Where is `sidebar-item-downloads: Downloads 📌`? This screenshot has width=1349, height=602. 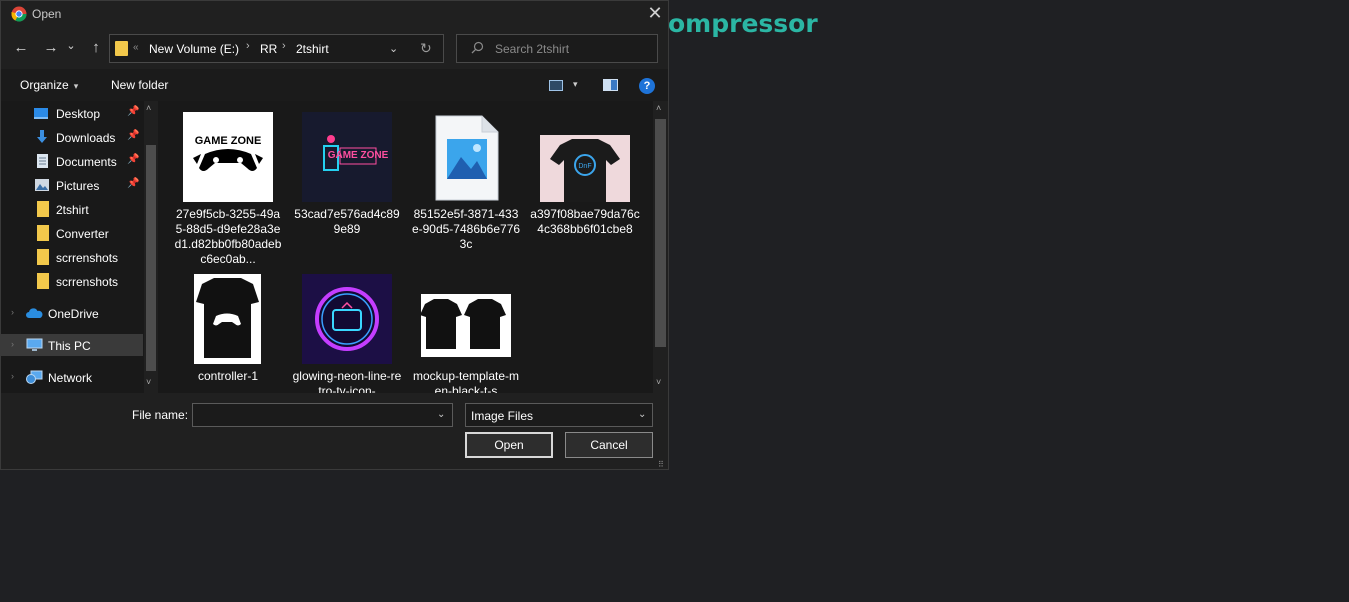 sidebar-item-downloads: Downloads 📌 is located at coordinates (72, 137).